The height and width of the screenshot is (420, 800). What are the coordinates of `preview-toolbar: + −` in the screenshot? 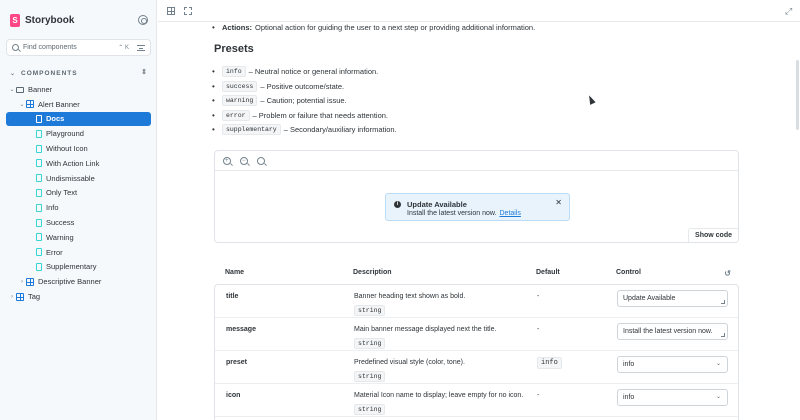 It's located at (476, 161).